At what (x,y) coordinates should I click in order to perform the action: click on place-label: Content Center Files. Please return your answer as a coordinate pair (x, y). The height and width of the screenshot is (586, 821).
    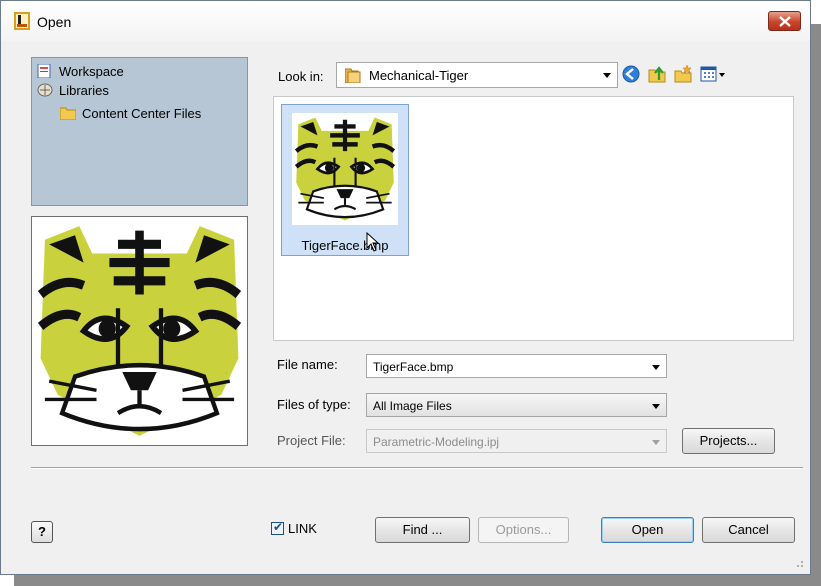
    Looking at the image, I should click on (142, 113).